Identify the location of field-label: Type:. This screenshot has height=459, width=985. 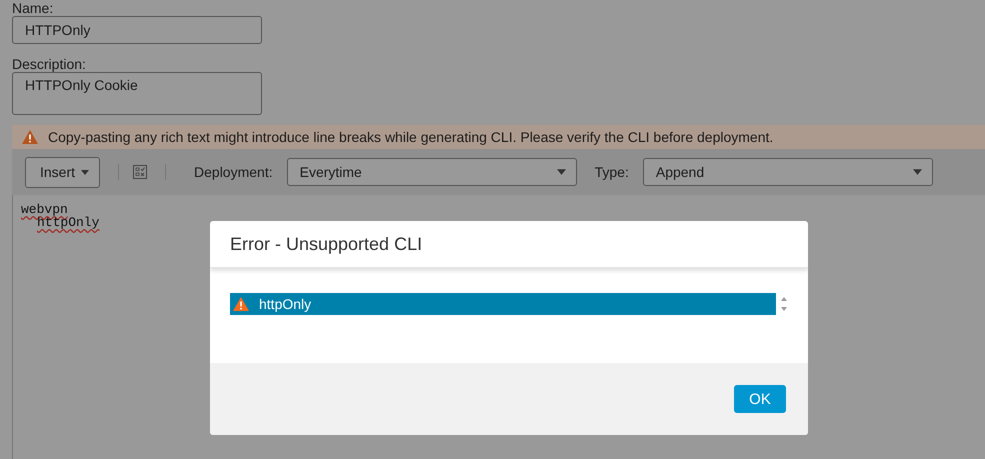
(611, 172).